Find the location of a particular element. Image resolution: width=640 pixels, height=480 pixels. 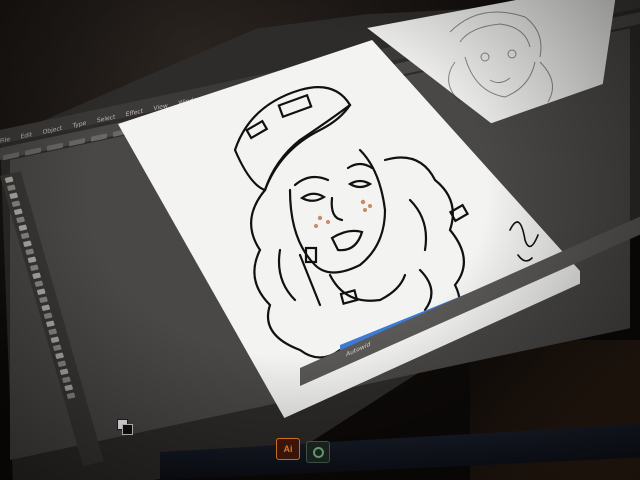

right-eyebrow is located at coordinates (360, 166).